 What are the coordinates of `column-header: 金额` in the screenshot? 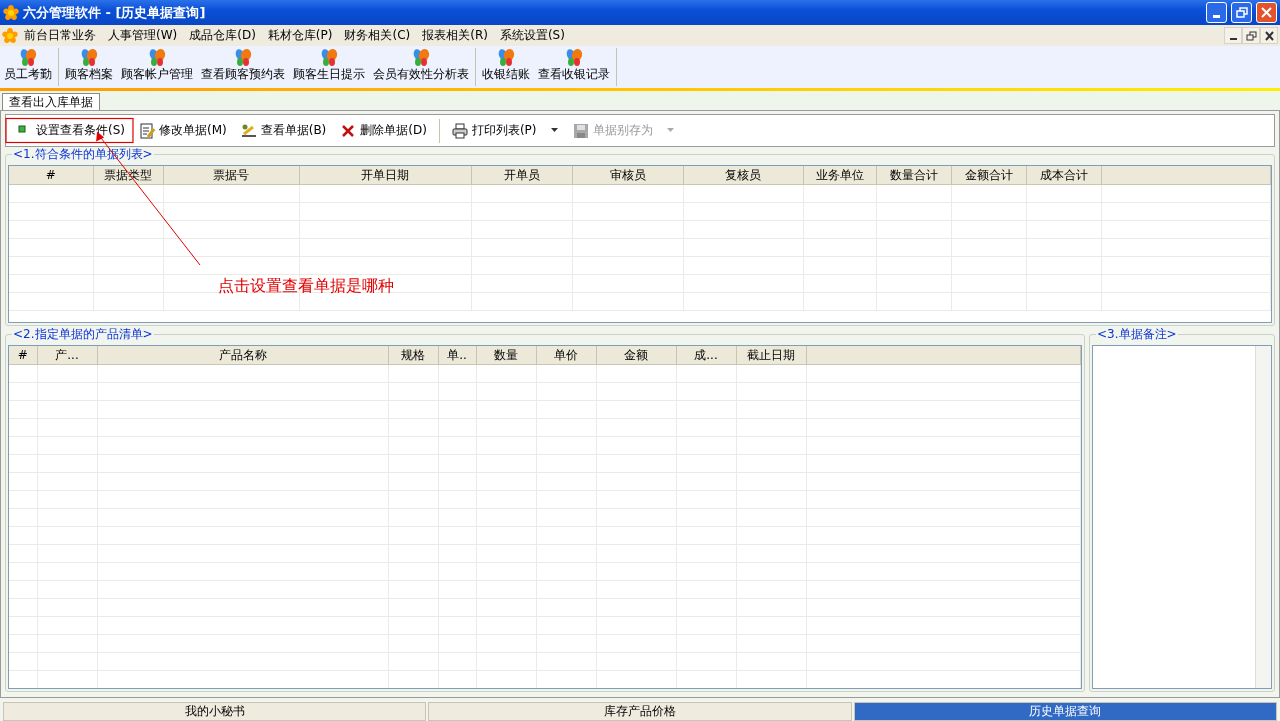 It's located at (636, 355).